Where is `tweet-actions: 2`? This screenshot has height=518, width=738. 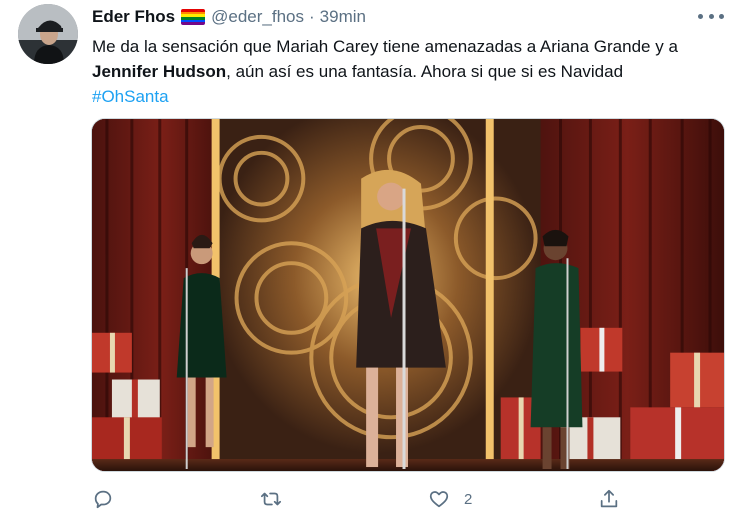 tweet-actions: 2 is located at coordinates (362, 499).